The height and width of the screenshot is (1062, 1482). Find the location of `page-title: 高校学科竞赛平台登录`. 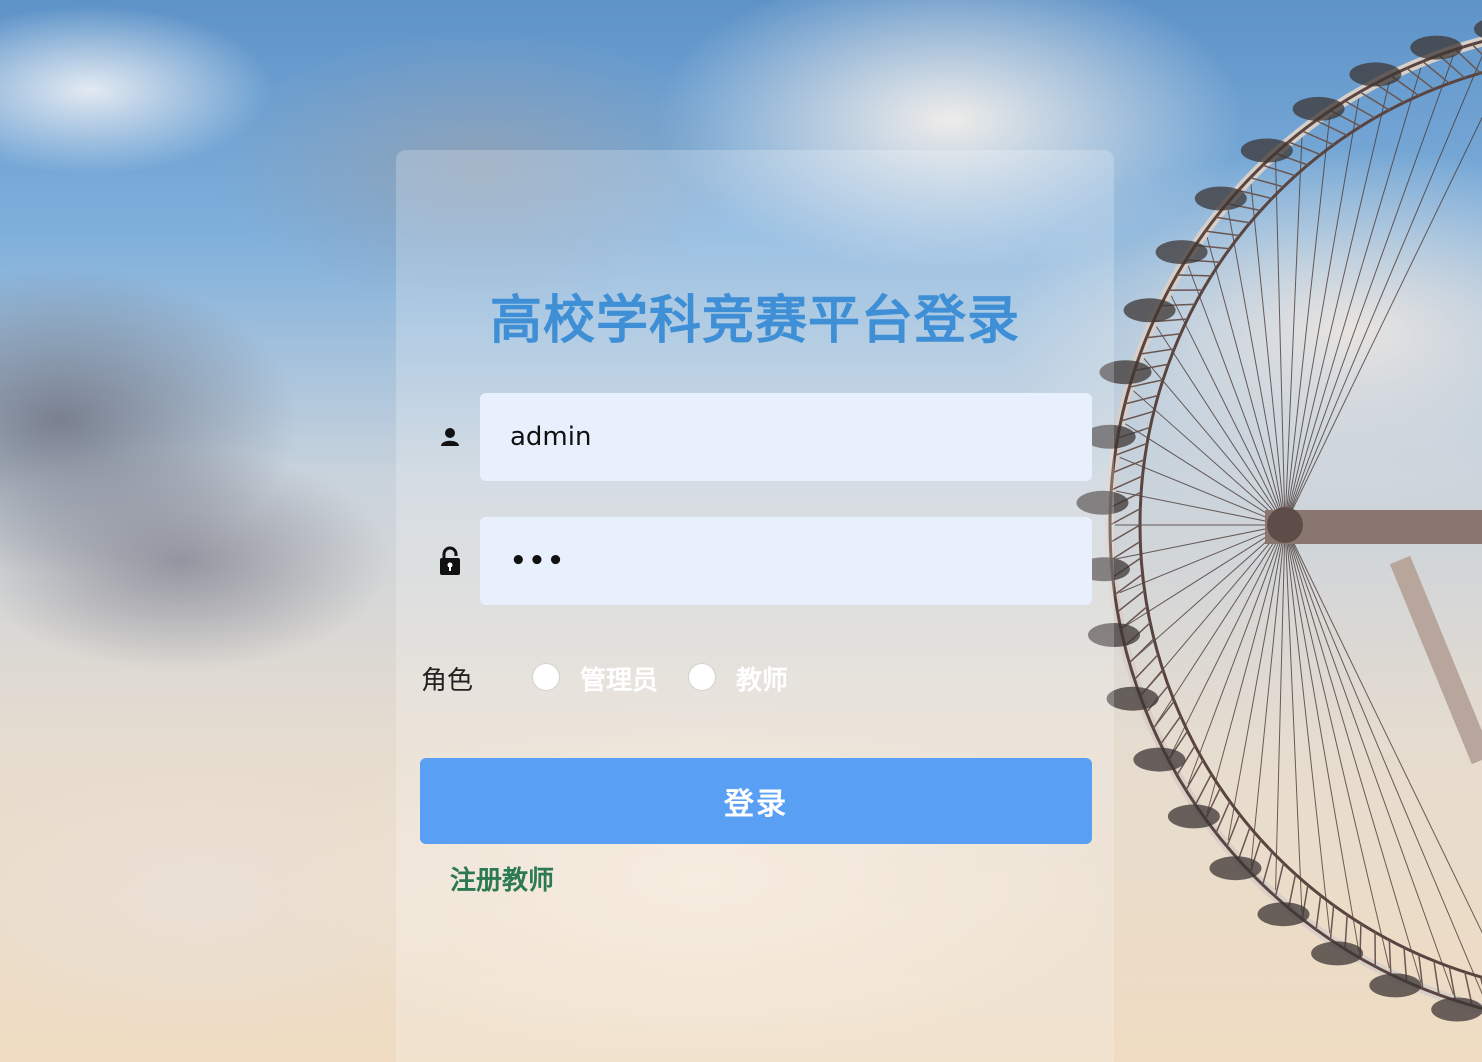

page-title: 高校学科竞赛平台登录 is located at coordinates (754, 321).